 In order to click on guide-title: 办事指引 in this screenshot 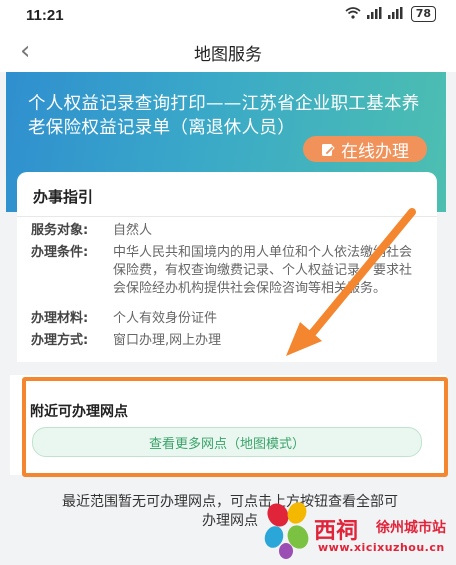, I will do `click(63, 197)`.